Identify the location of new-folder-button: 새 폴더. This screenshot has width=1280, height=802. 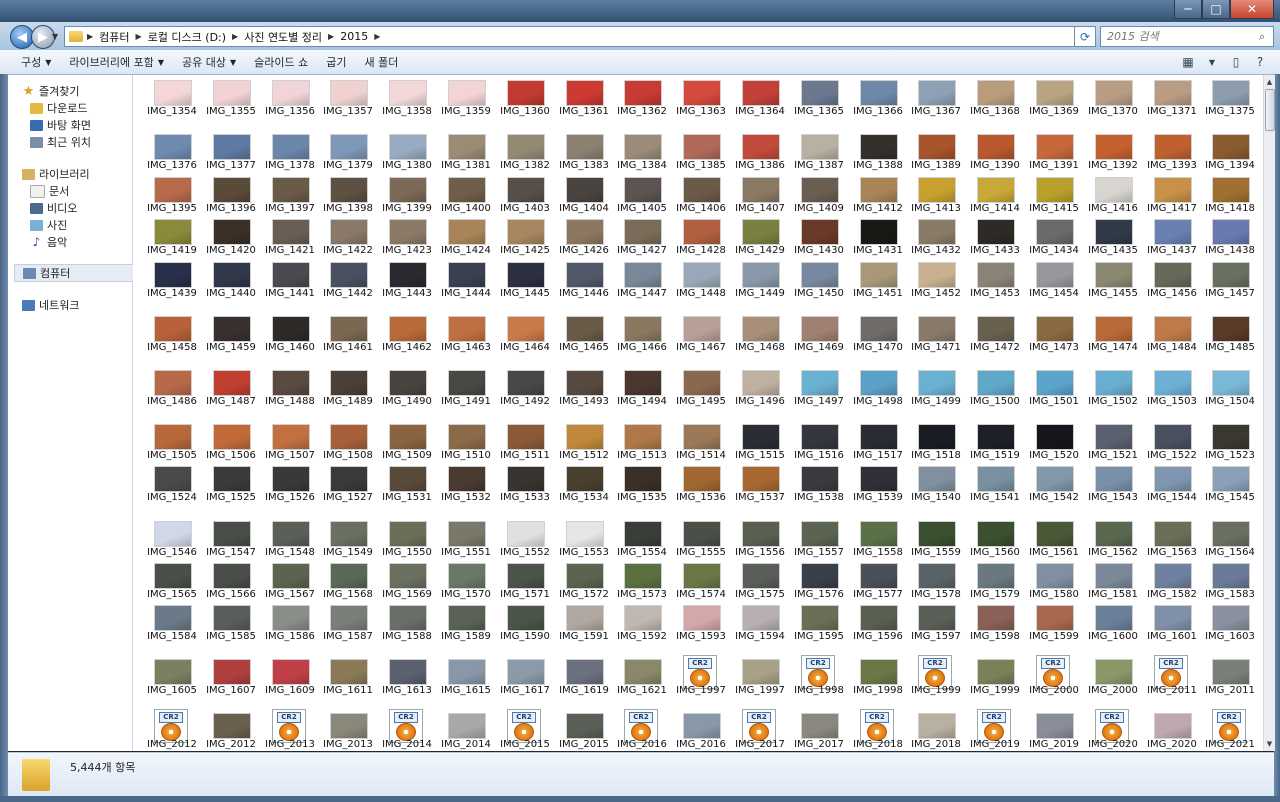
(382, 62).